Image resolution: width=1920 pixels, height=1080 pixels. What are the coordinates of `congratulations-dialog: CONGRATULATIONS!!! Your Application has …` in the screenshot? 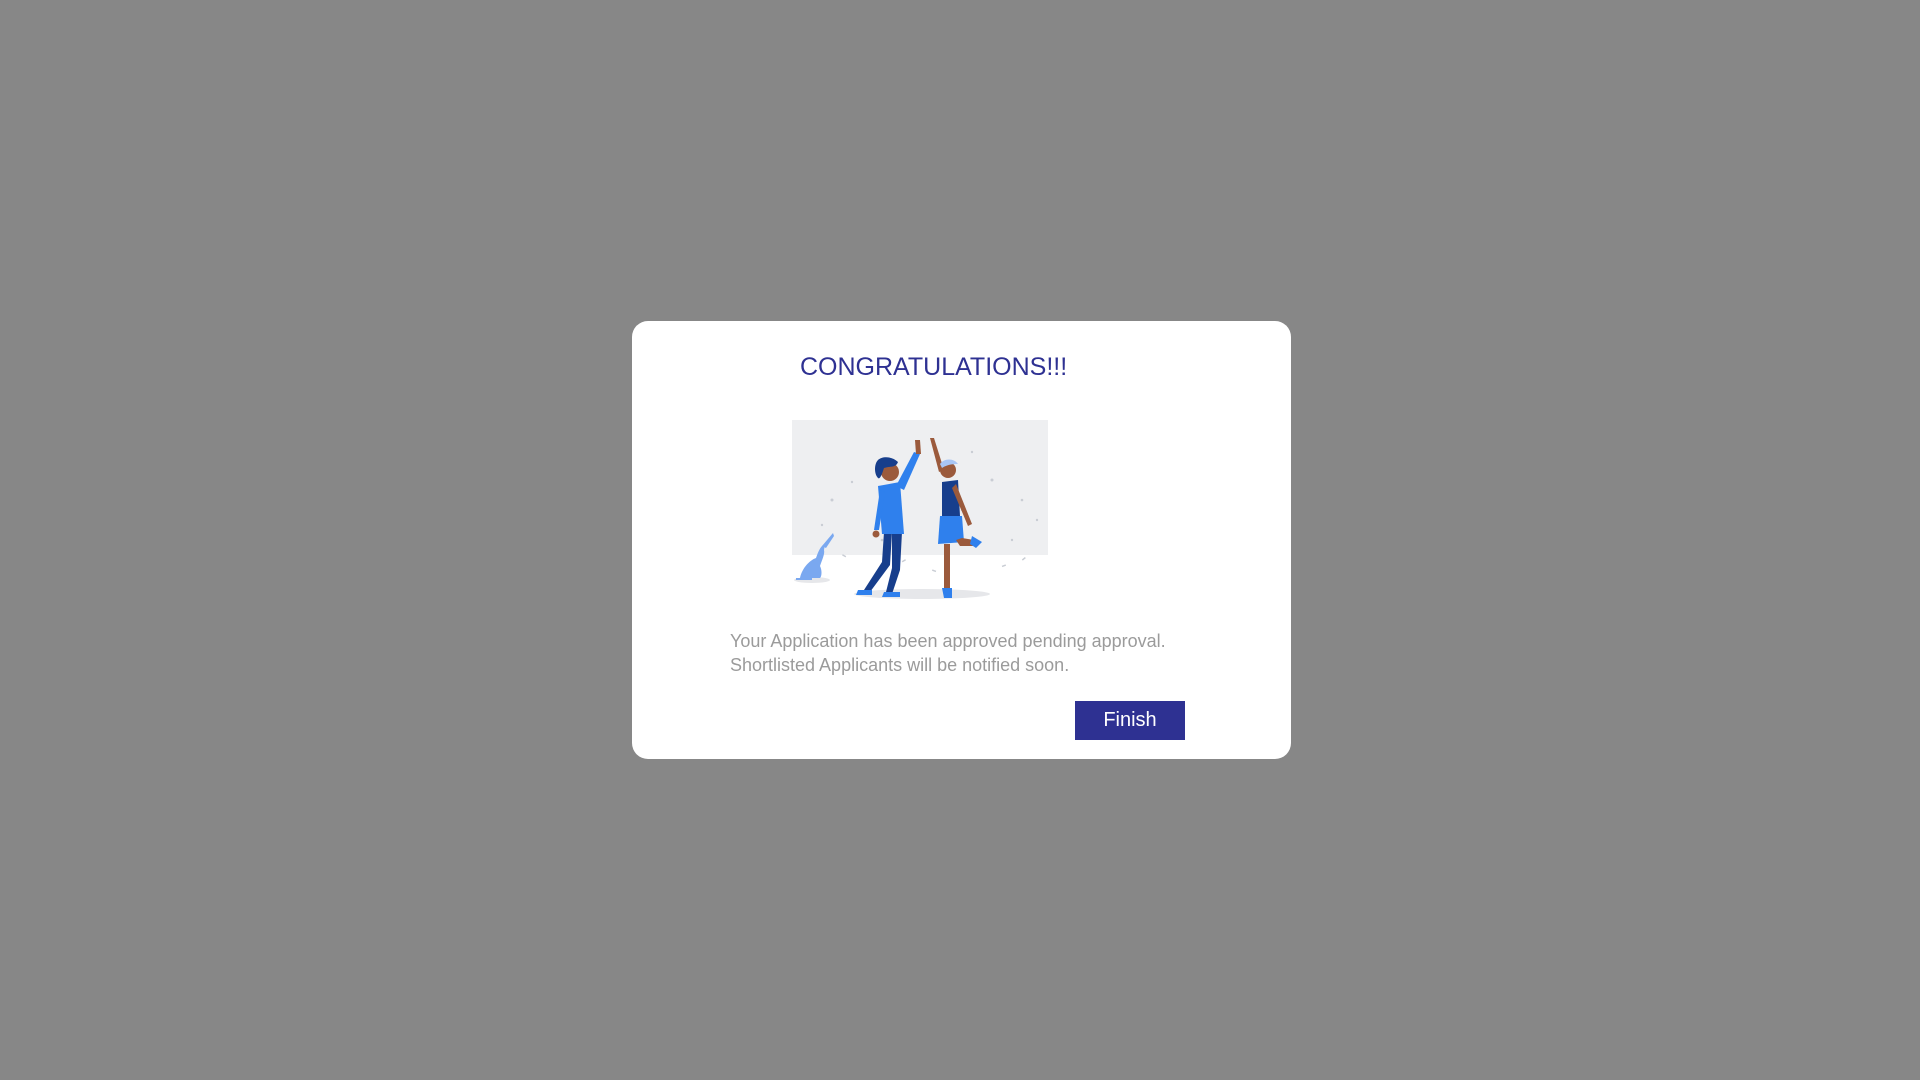 It's located at (961, 540).